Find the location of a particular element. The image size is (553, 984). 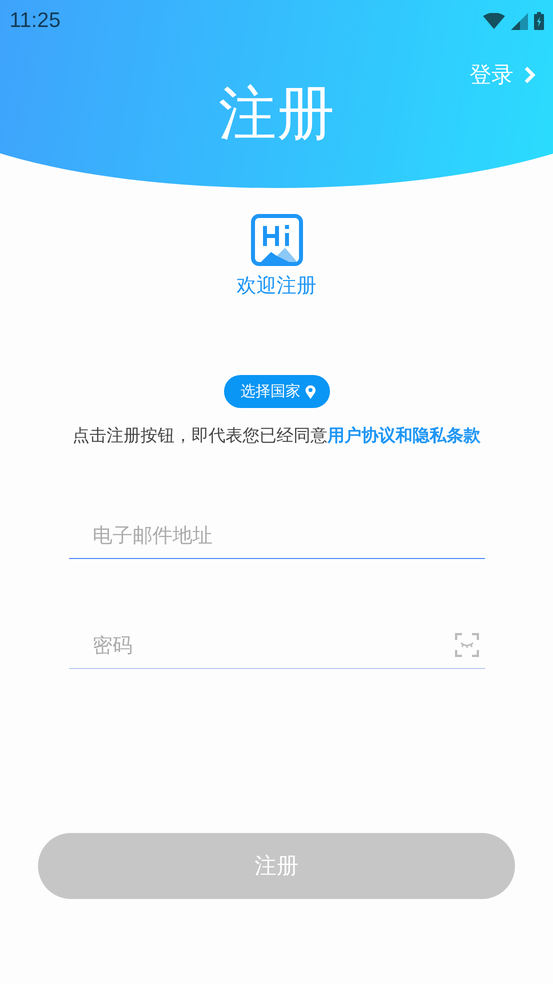

agreement-text: 点击注册按钮，即代表您已经同意用户协议和隐私条款 is located at coordinates (276, 436).